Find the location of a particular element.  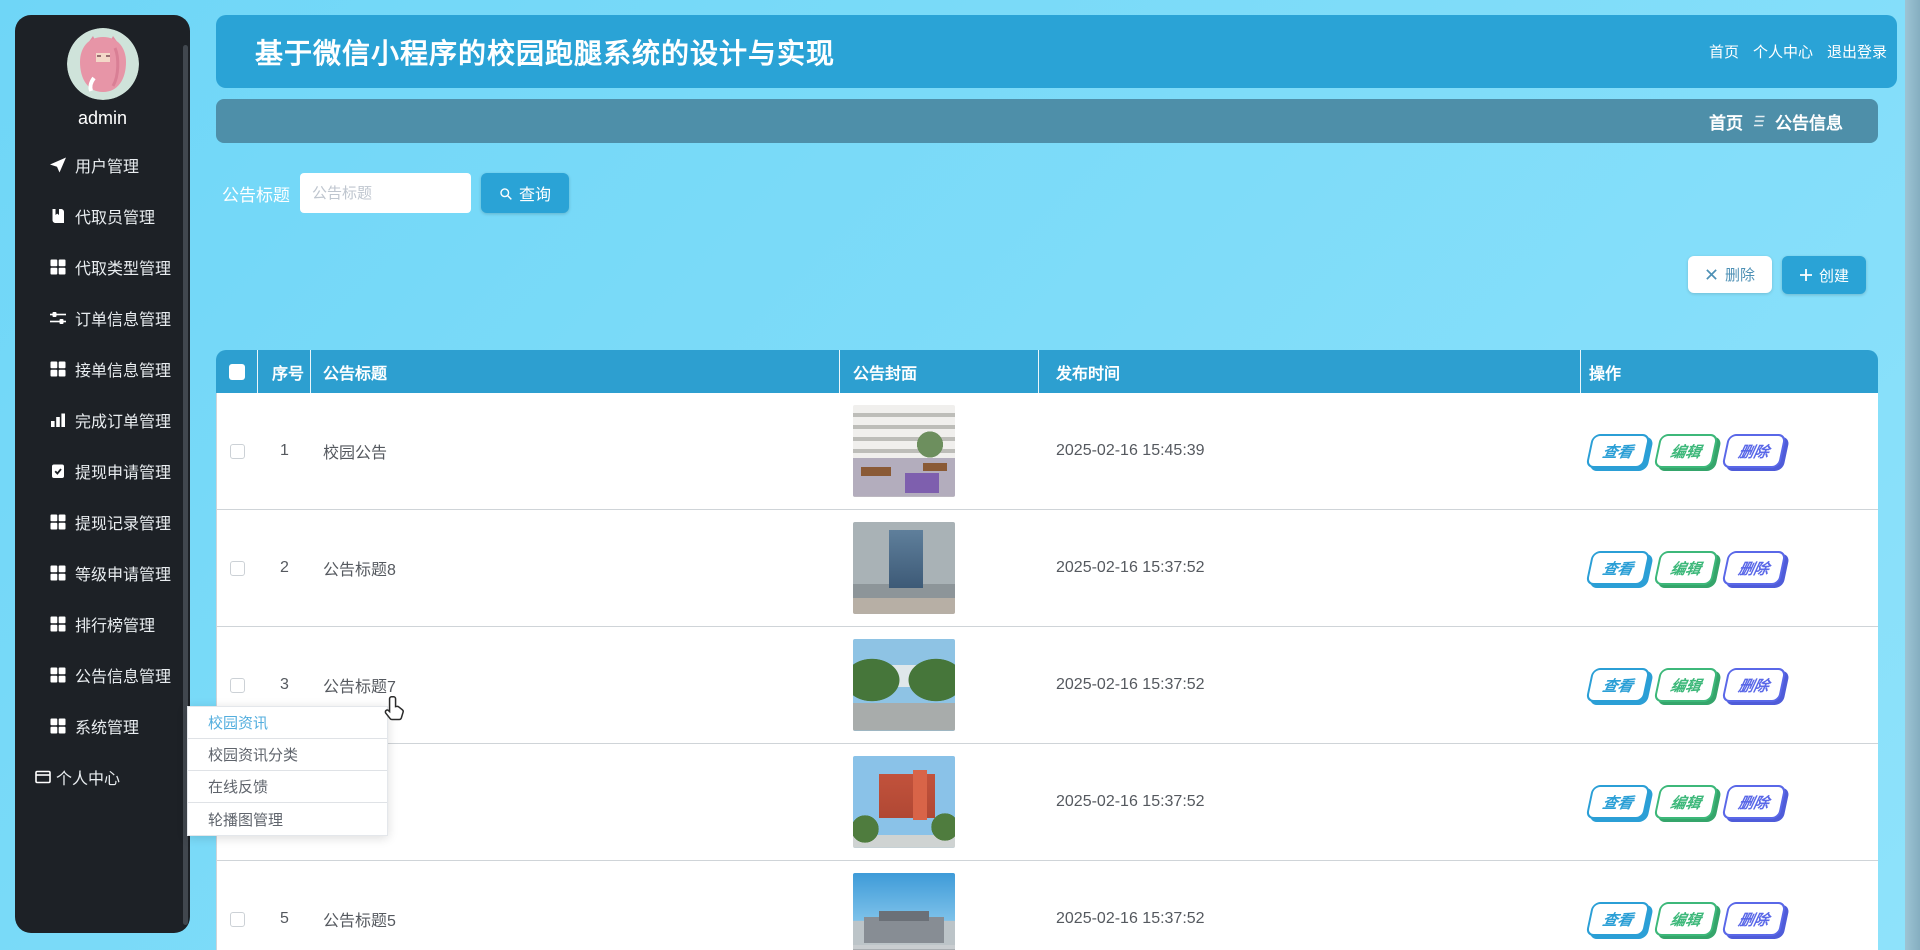

select-all-checkbox is located at coordinates (236, 371).